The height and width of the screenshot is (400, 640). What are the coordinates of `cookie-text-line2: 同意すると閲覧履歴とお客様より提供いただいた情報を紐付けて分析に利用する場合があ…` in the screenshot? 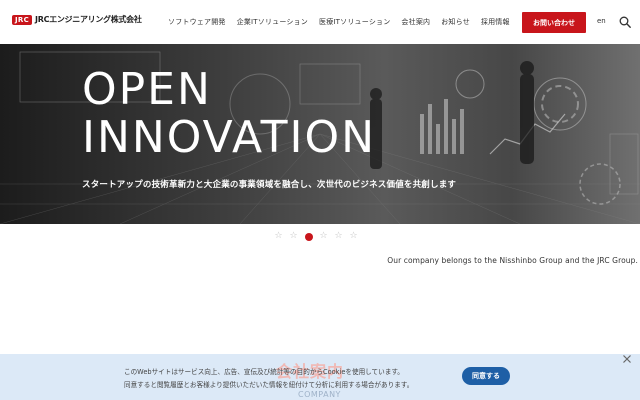 It's located at (269, 385).